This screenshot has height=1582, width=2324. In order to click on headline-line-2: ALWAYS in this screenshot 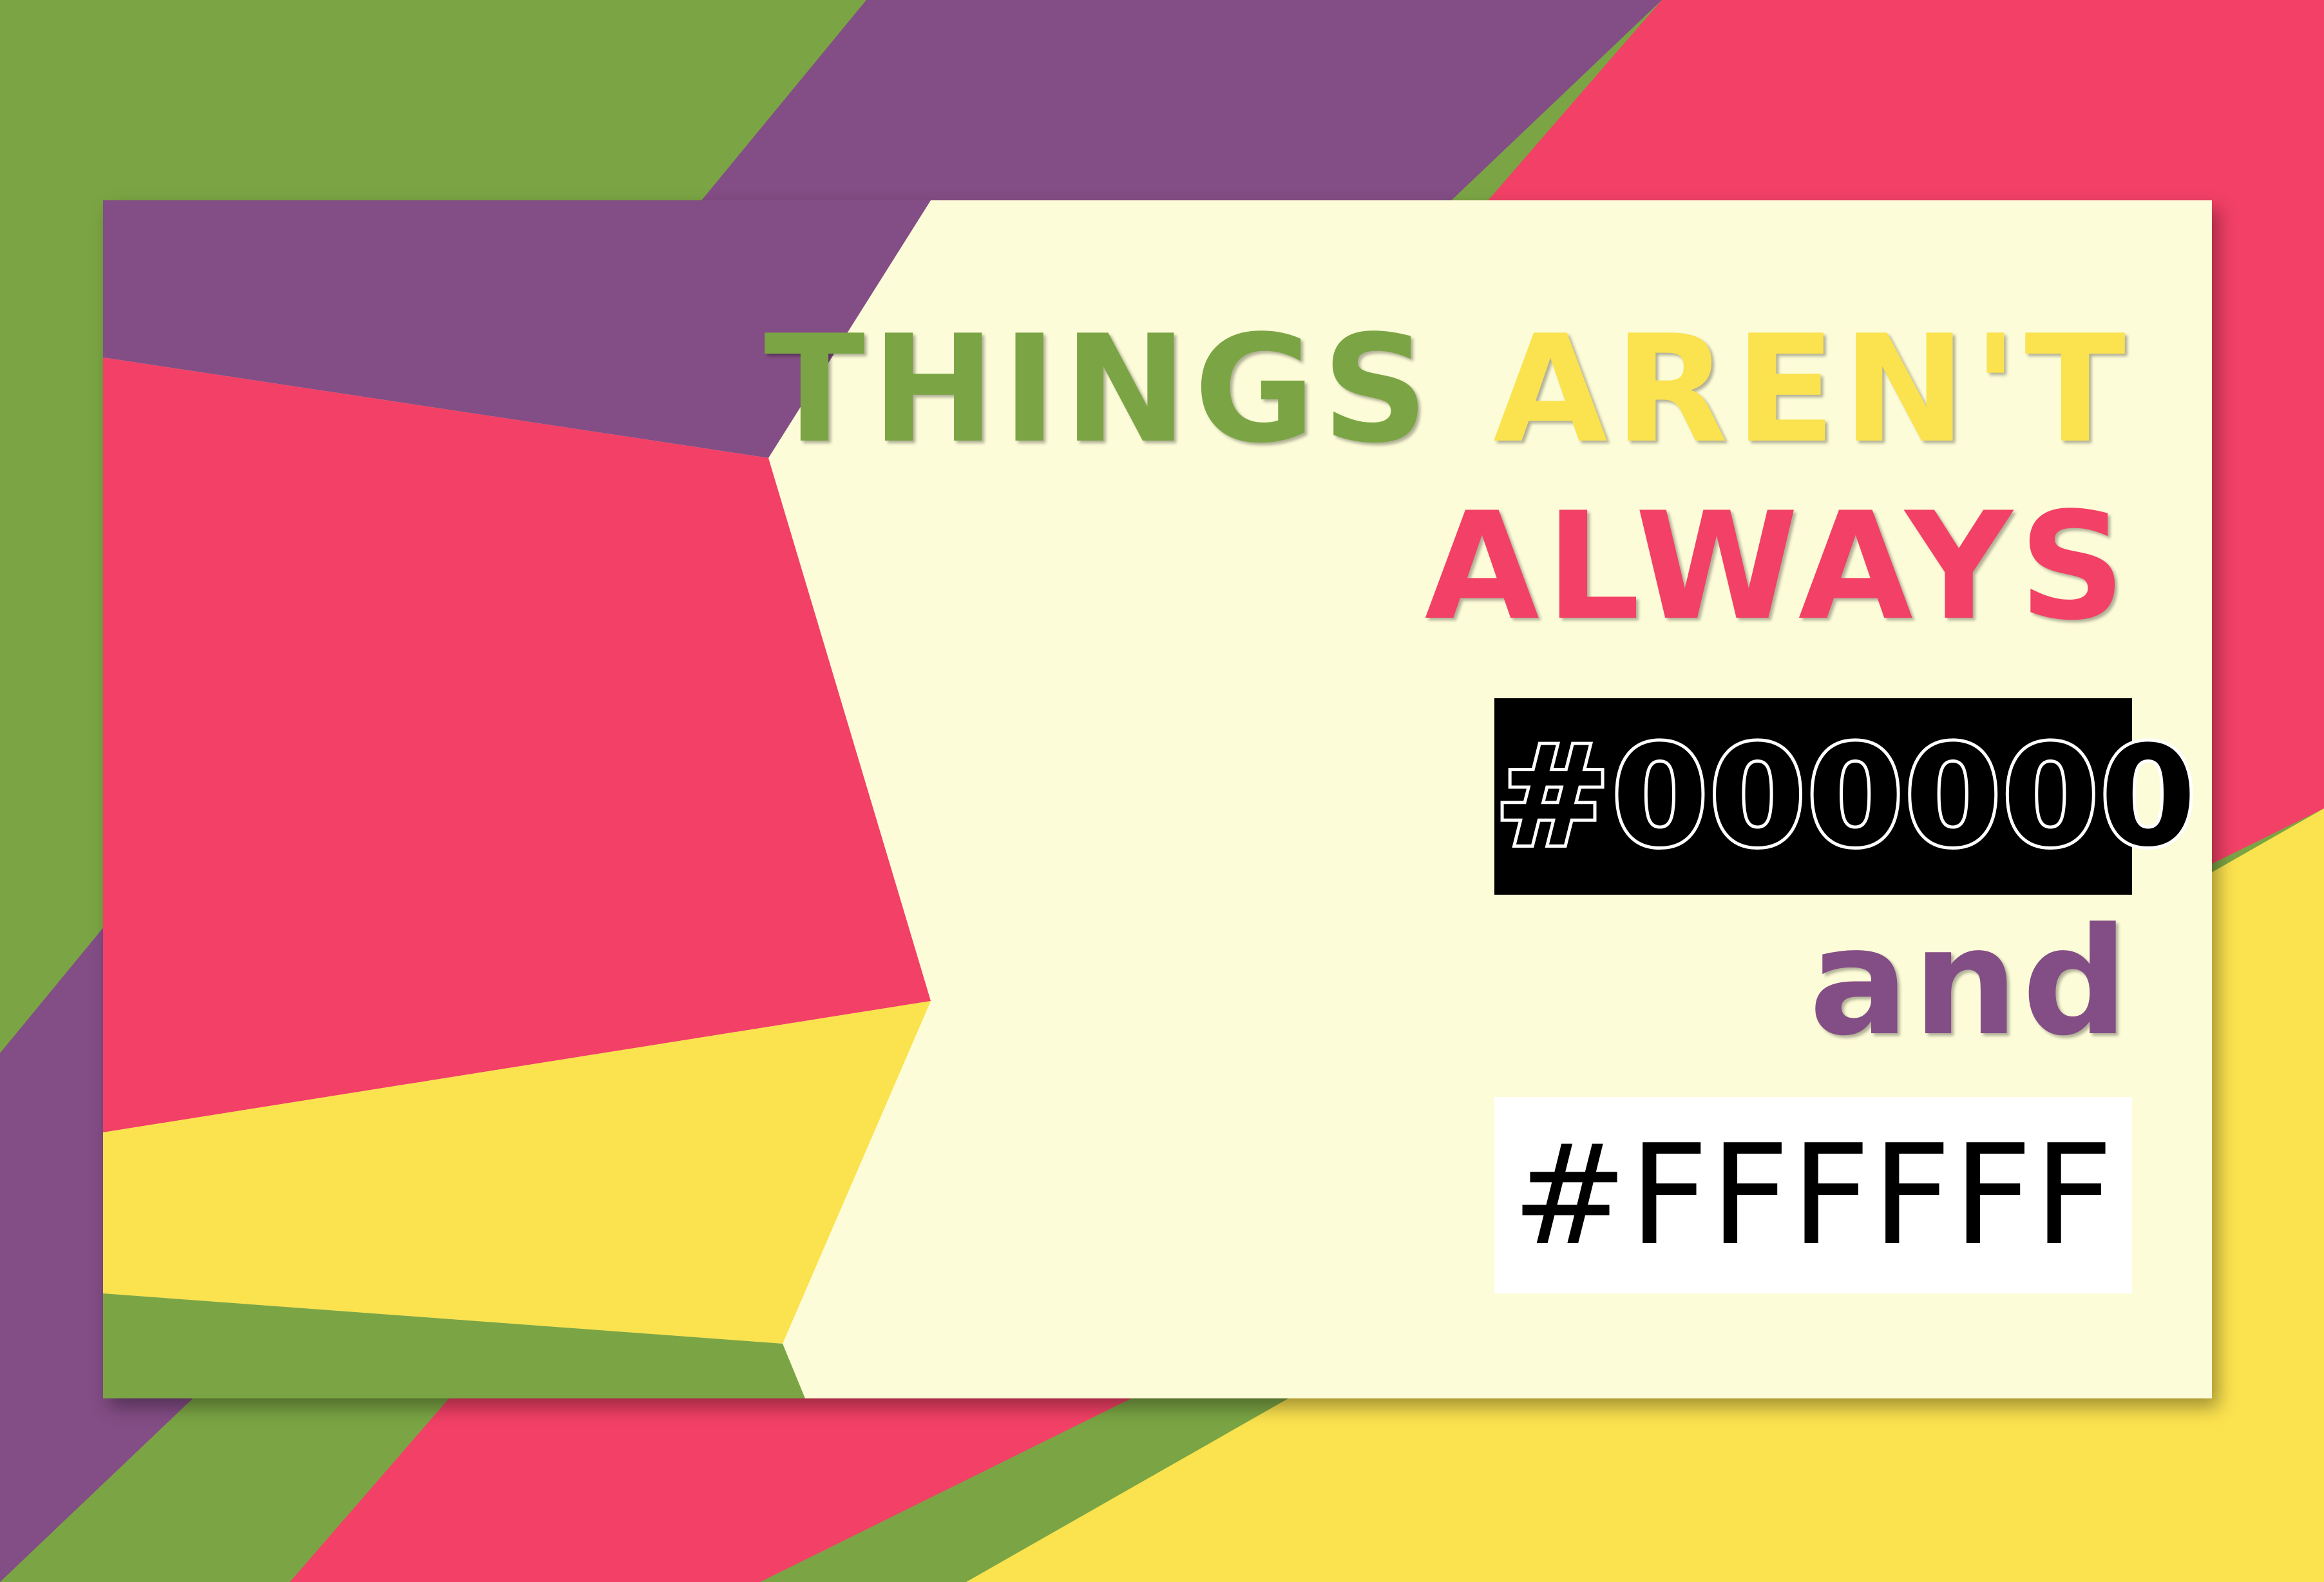, I will do `click(1778, 567)`.